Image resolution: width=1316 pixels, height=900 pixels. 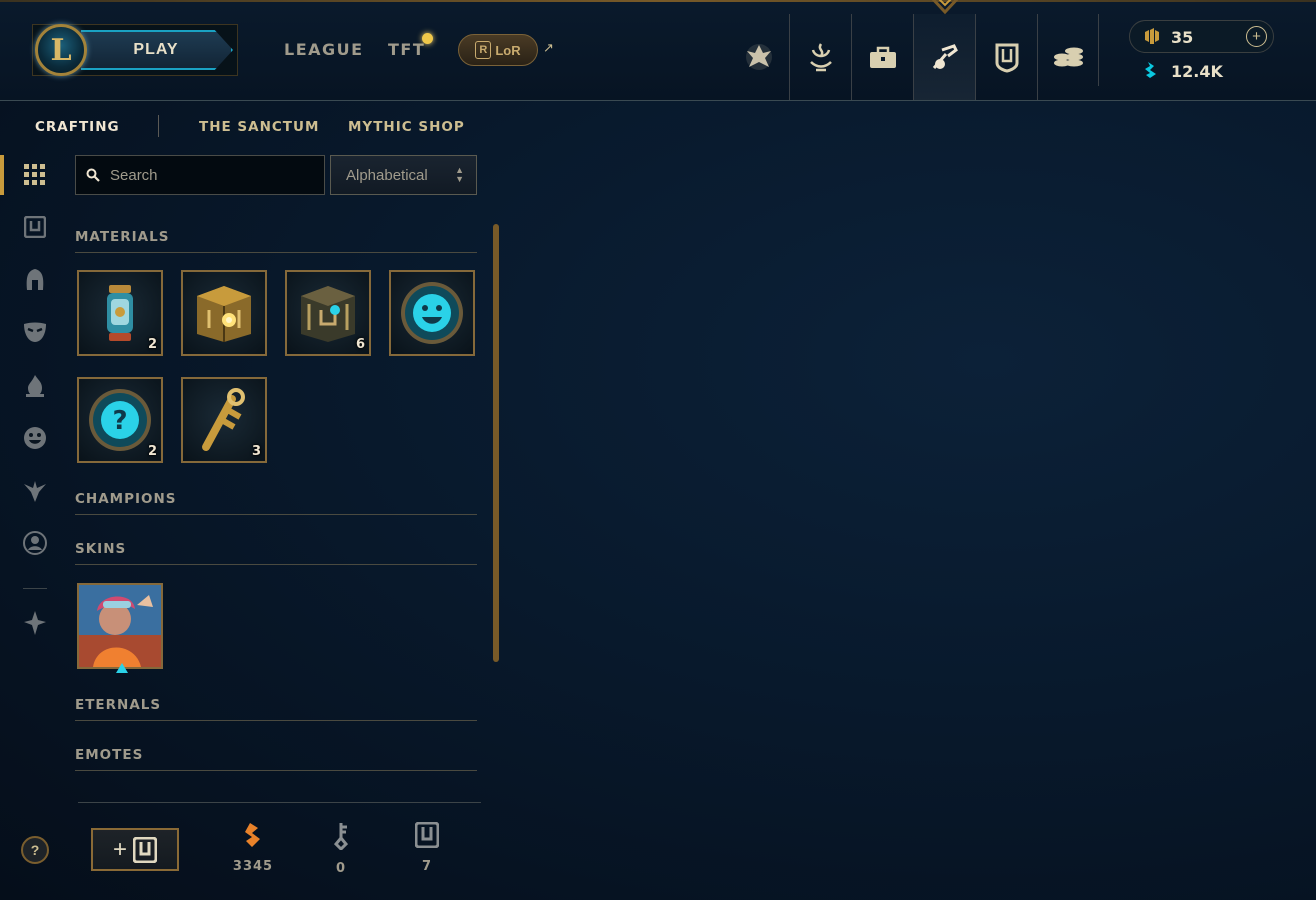 What do you see at coordinates (1197, 71) in the screenshot?
I see `be-balance: 12.4K` at bounding box center [1197, 71].